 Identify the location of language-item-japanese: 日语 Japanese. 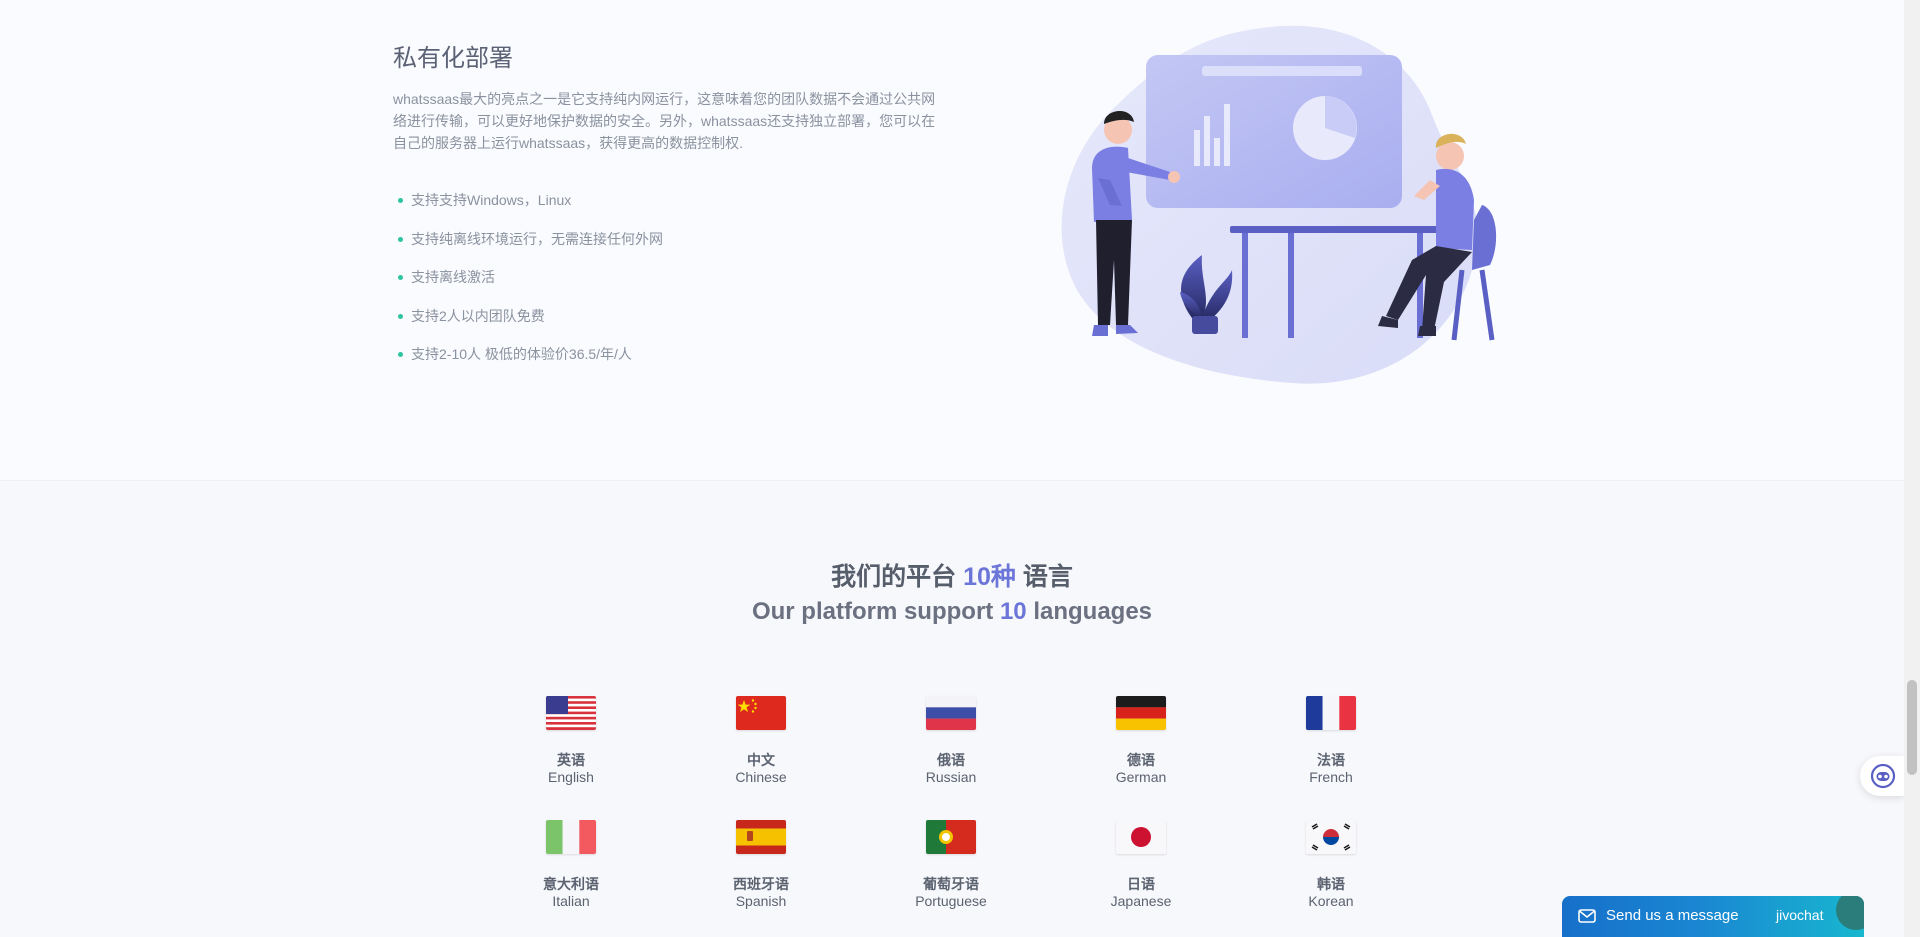
(1141, 865).